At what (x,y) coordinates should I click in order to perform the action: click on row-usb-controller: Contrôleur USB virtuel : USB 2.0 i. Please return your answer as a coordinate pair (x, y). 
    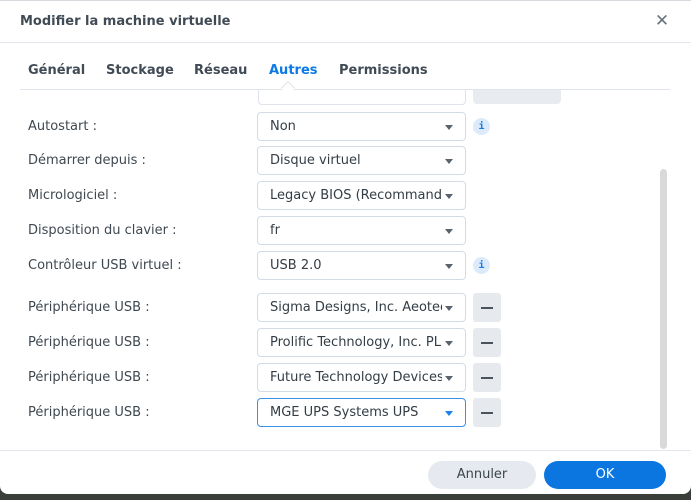
    Looking at the image, I should click on (345, 266).